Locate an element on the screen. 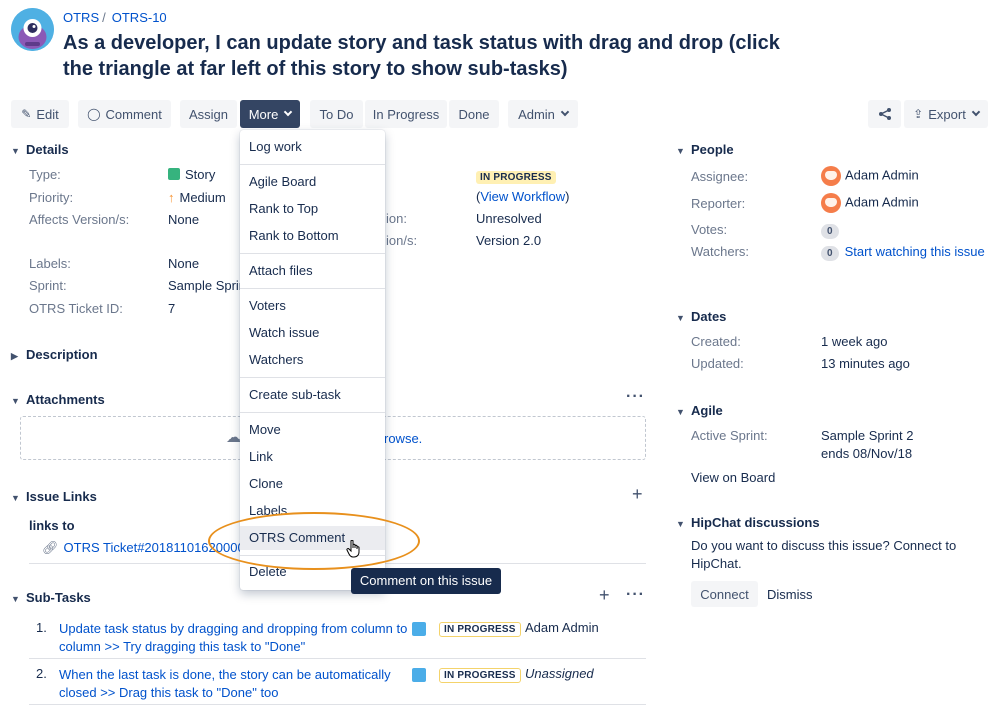  active-sprint-link: Sample Sprint 2 is located at coordinates (867, 435).